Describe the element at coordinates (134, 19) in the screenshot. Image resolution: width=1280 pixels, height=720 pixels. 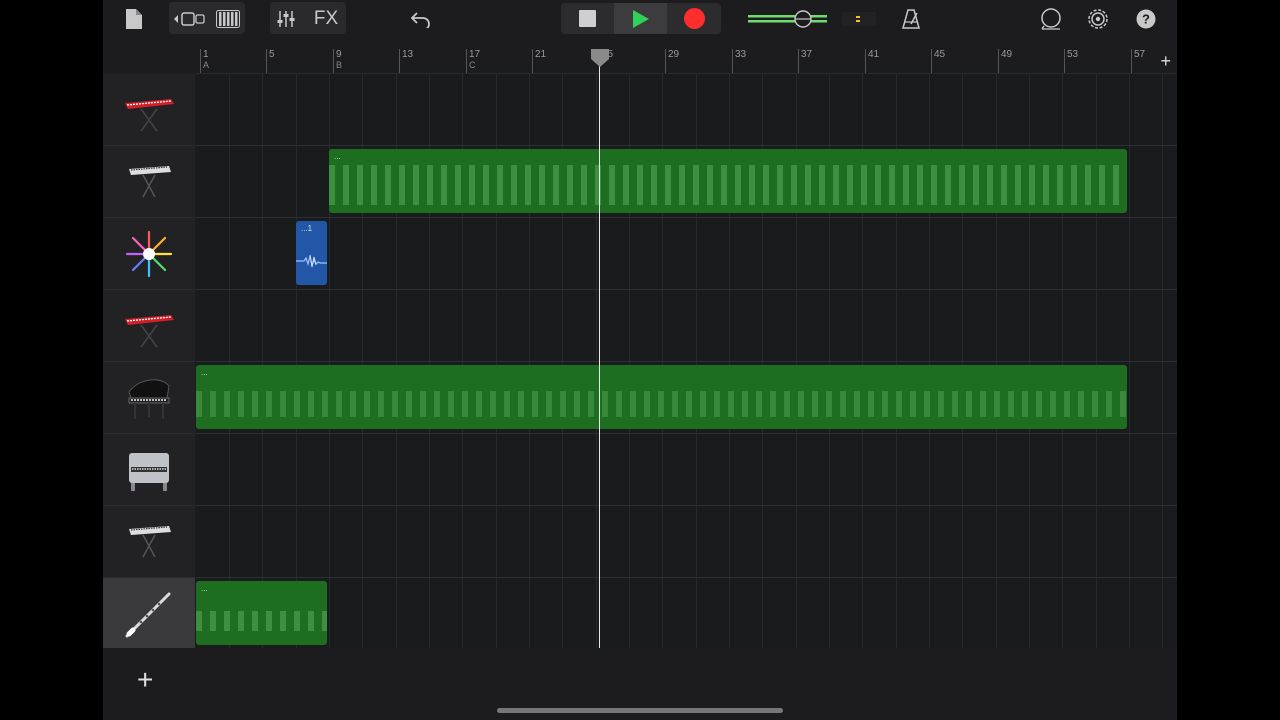
I see `document-icon` at that location.